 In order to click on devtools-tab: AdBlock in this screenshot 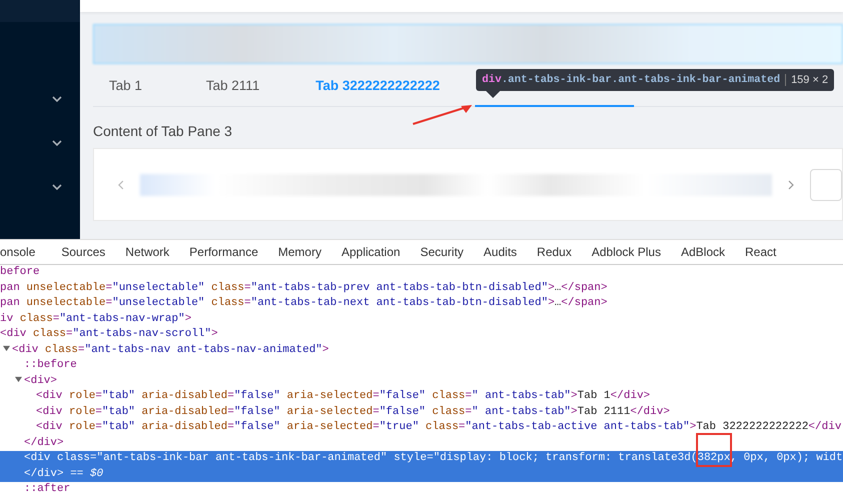, I will do `click(702, 252)`.